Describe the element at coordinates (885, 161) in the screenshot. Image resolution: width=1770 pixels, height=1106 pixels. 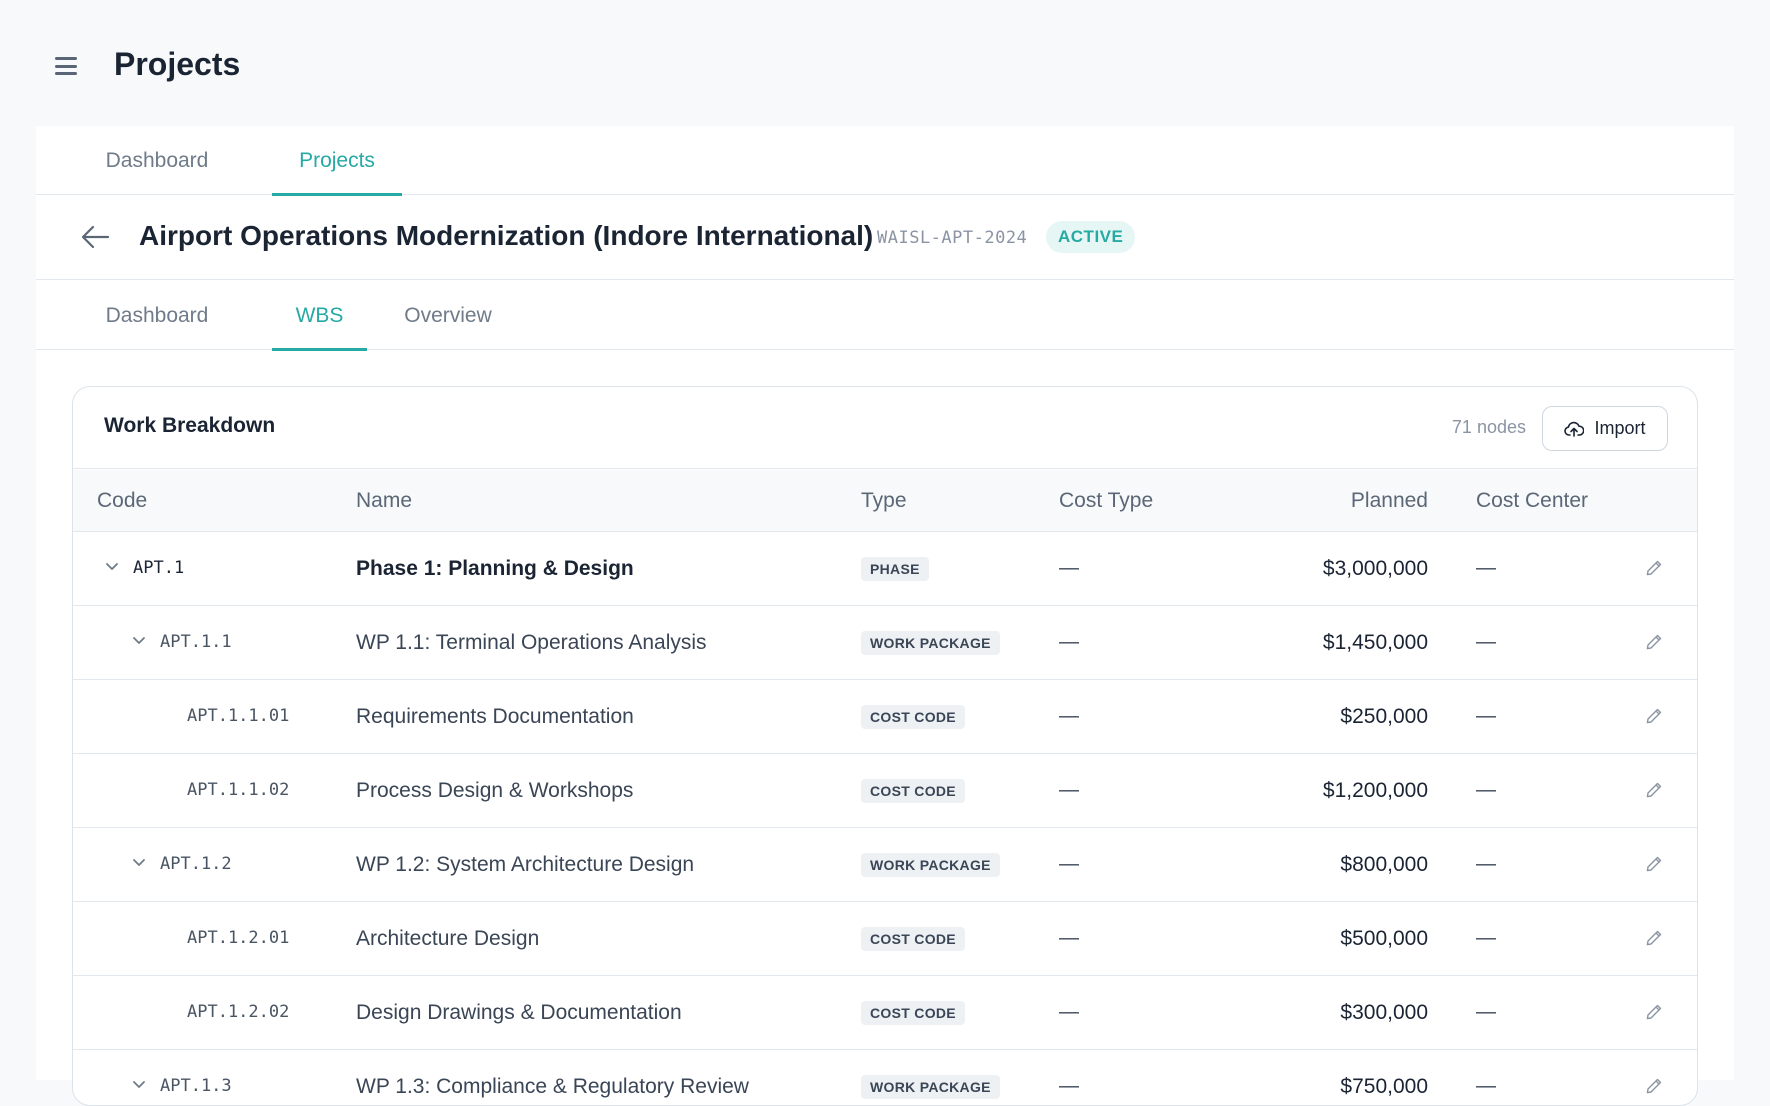
I see `top-tabs: Dashboard Projects` at that location.